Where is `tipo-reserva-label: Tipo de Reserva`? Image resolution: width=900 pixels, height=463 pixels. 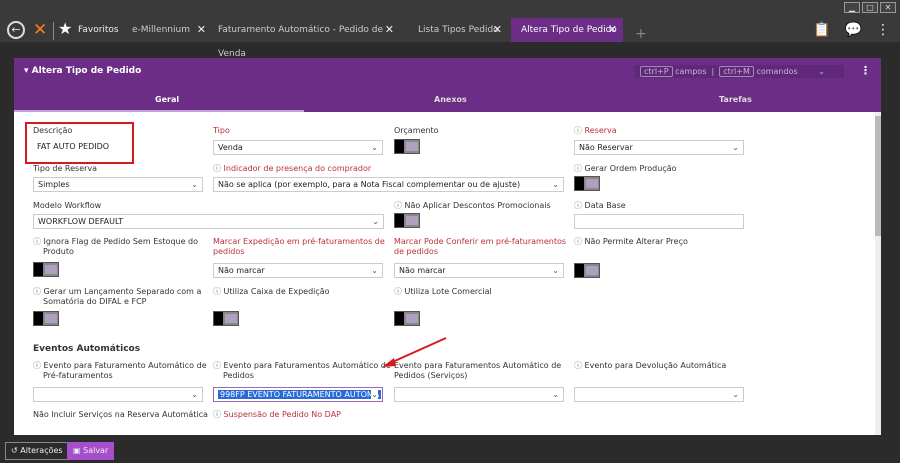
tipo-reserva-label: Tipo de Reserva is located at coordinates (65, 168).